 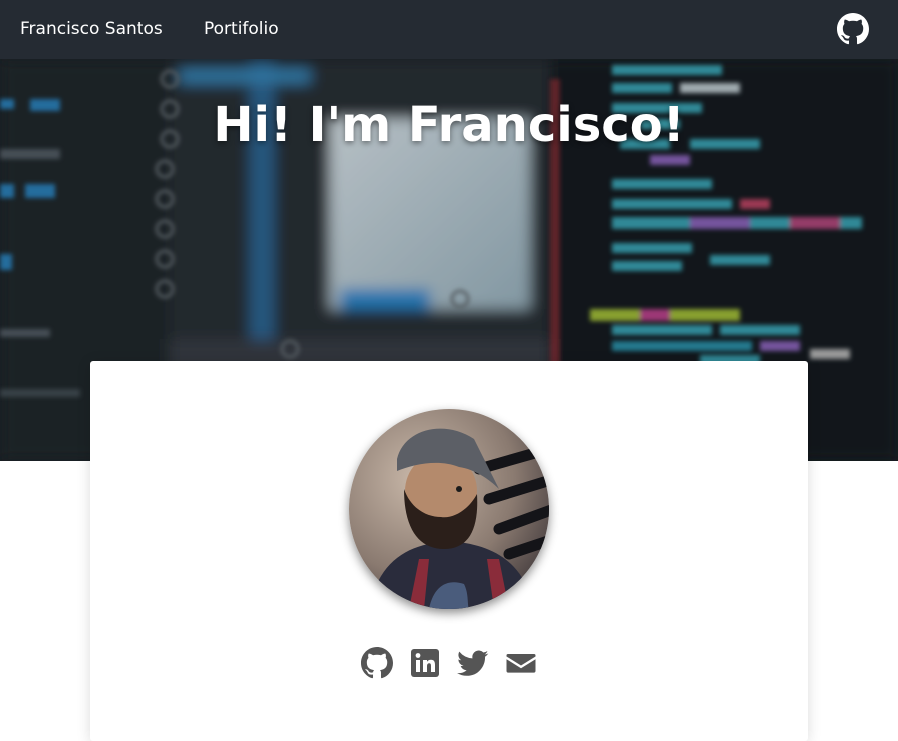 What do you see at coordinates (449, 29) in the screenshot?
I see `top-navbar: Francisco Santos Portifolio` at bounding box center [449, 29].